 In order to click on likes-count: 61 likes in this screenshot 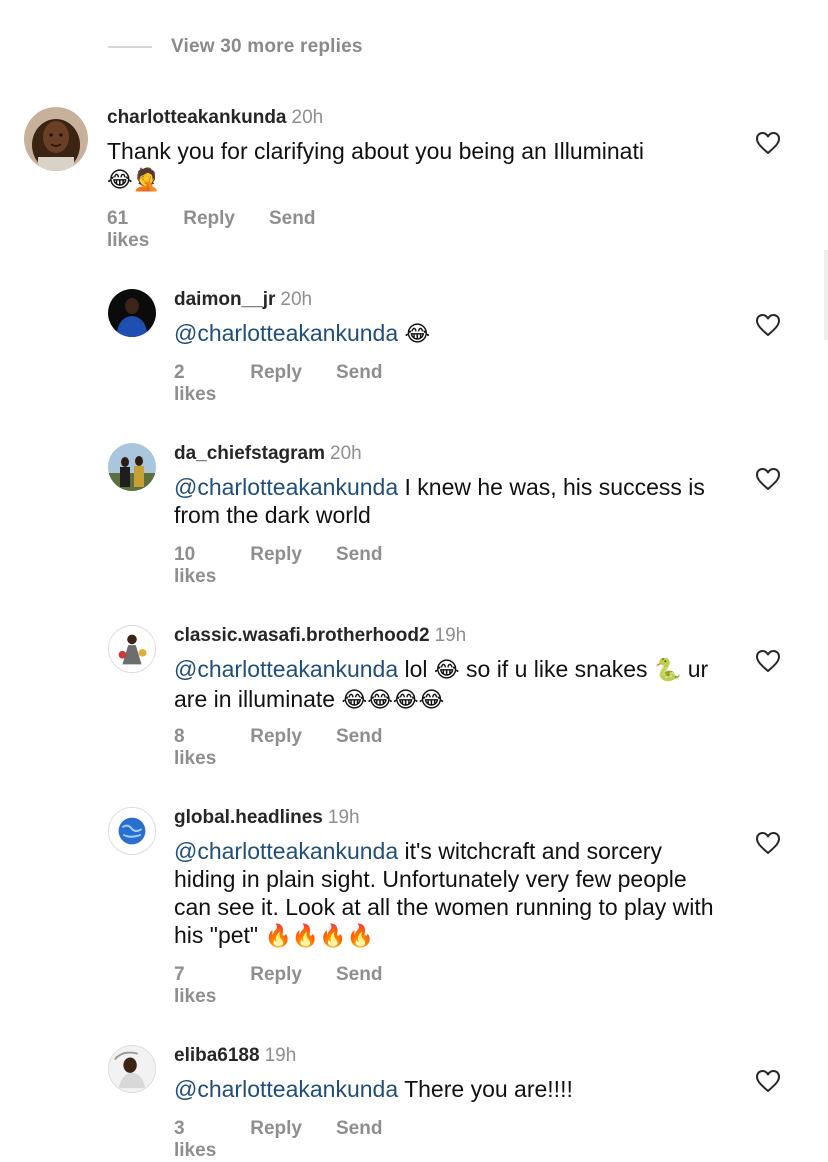, I will do `click(128, 230)`.